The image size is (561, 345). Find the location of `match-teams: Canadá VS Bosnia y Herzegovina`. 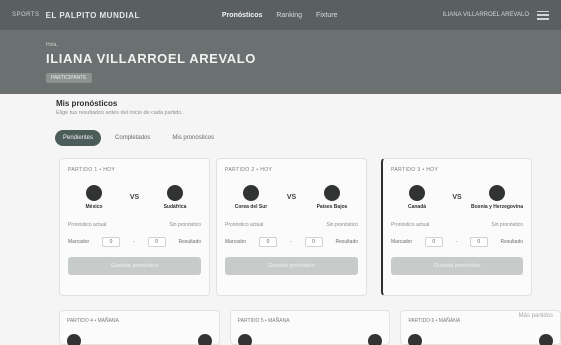

match-teams: Canadá VS Bosnia y Herzegovina is located at coordinates (457, 197).